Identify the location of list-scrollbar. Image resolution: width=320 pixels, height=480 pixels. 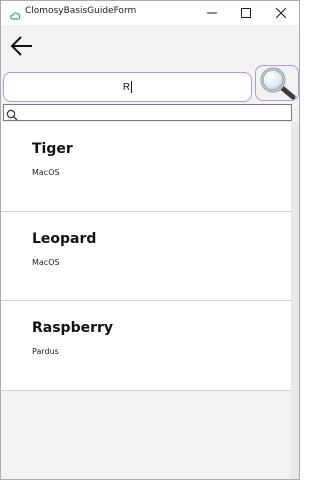
(295, 300).